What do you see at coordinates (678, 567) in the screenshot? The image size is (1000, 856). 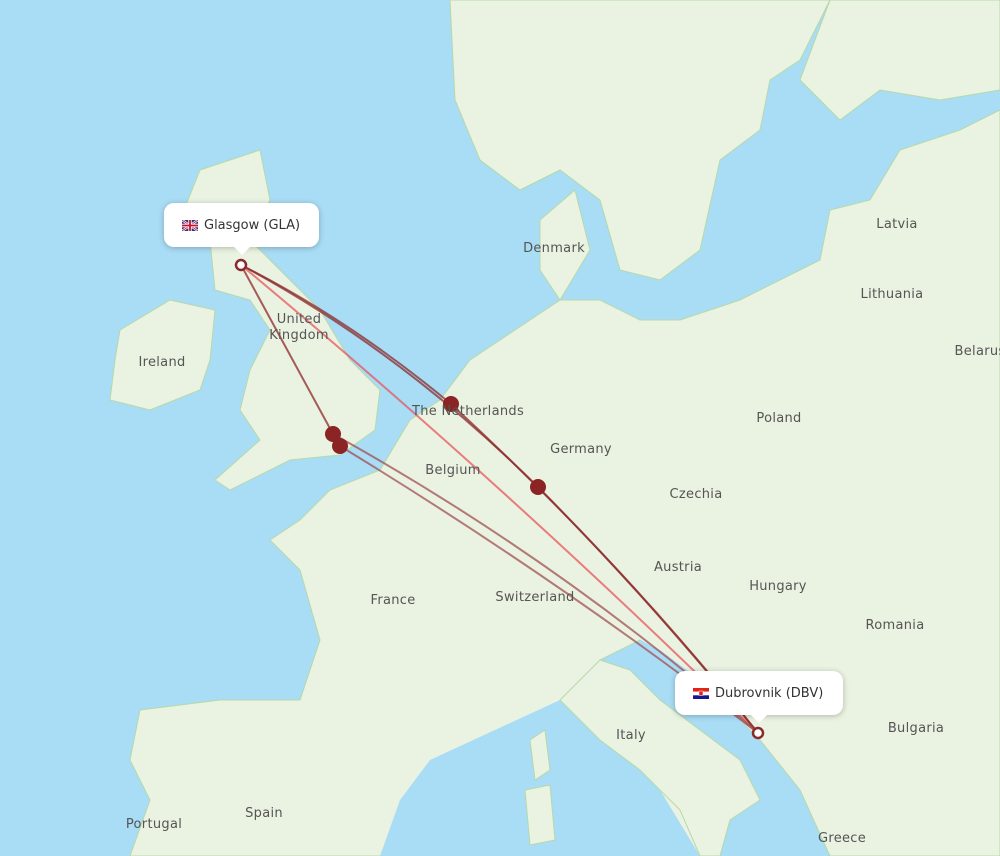 I see `country-label: Austria` at bounding box center [678, 567].